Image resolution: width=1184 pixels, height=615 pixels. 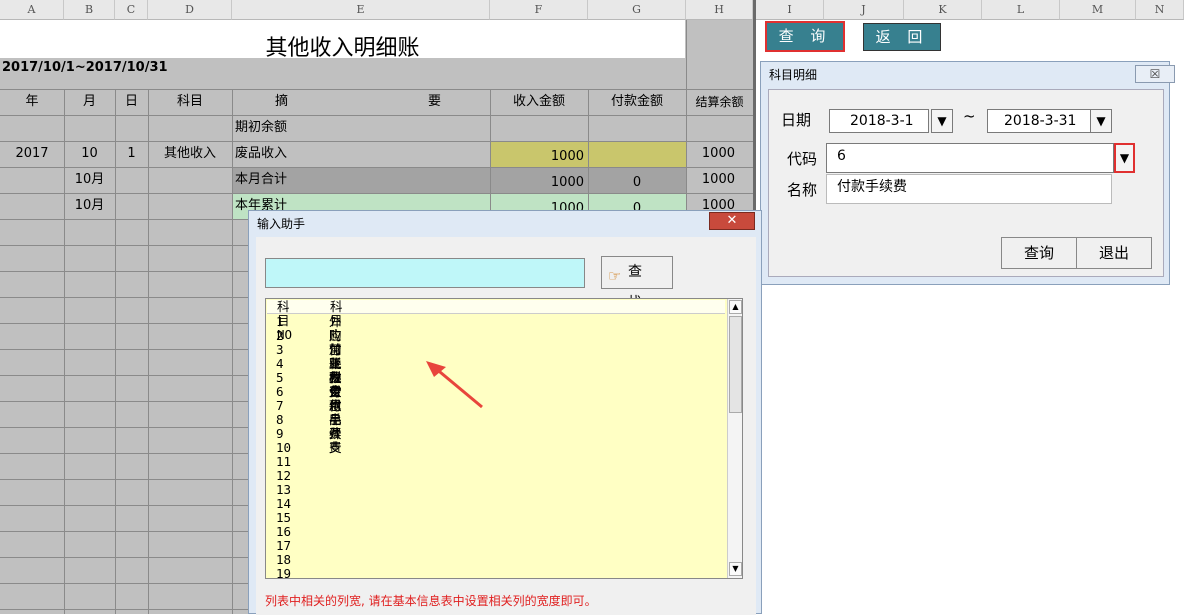 What do you see at coordinates (425, 273) in the screenshot?
I see `search-input` at bounding box center [425, 273].